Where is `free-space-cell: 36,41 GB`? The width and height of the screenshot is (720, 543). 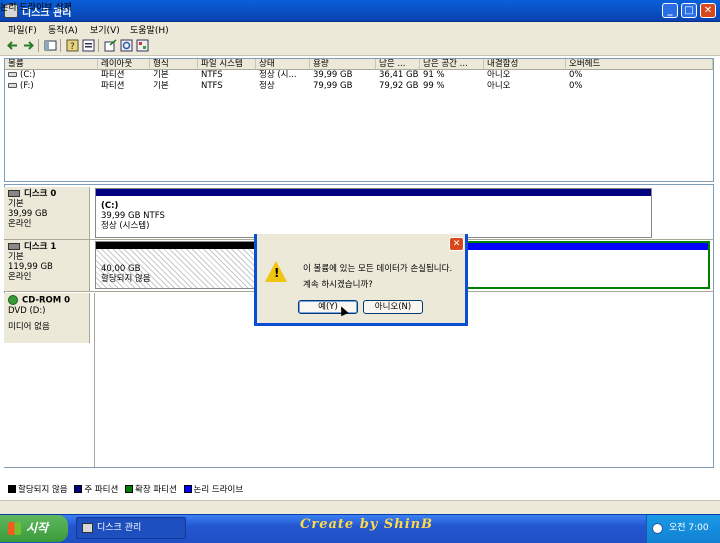
free-space-cell: 36,41 GB is located at coordinates (399, 75).